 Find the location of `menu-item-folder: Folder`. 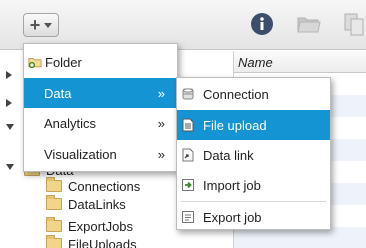

menu-item-folder: Folder is located at coordinates (100, 62).